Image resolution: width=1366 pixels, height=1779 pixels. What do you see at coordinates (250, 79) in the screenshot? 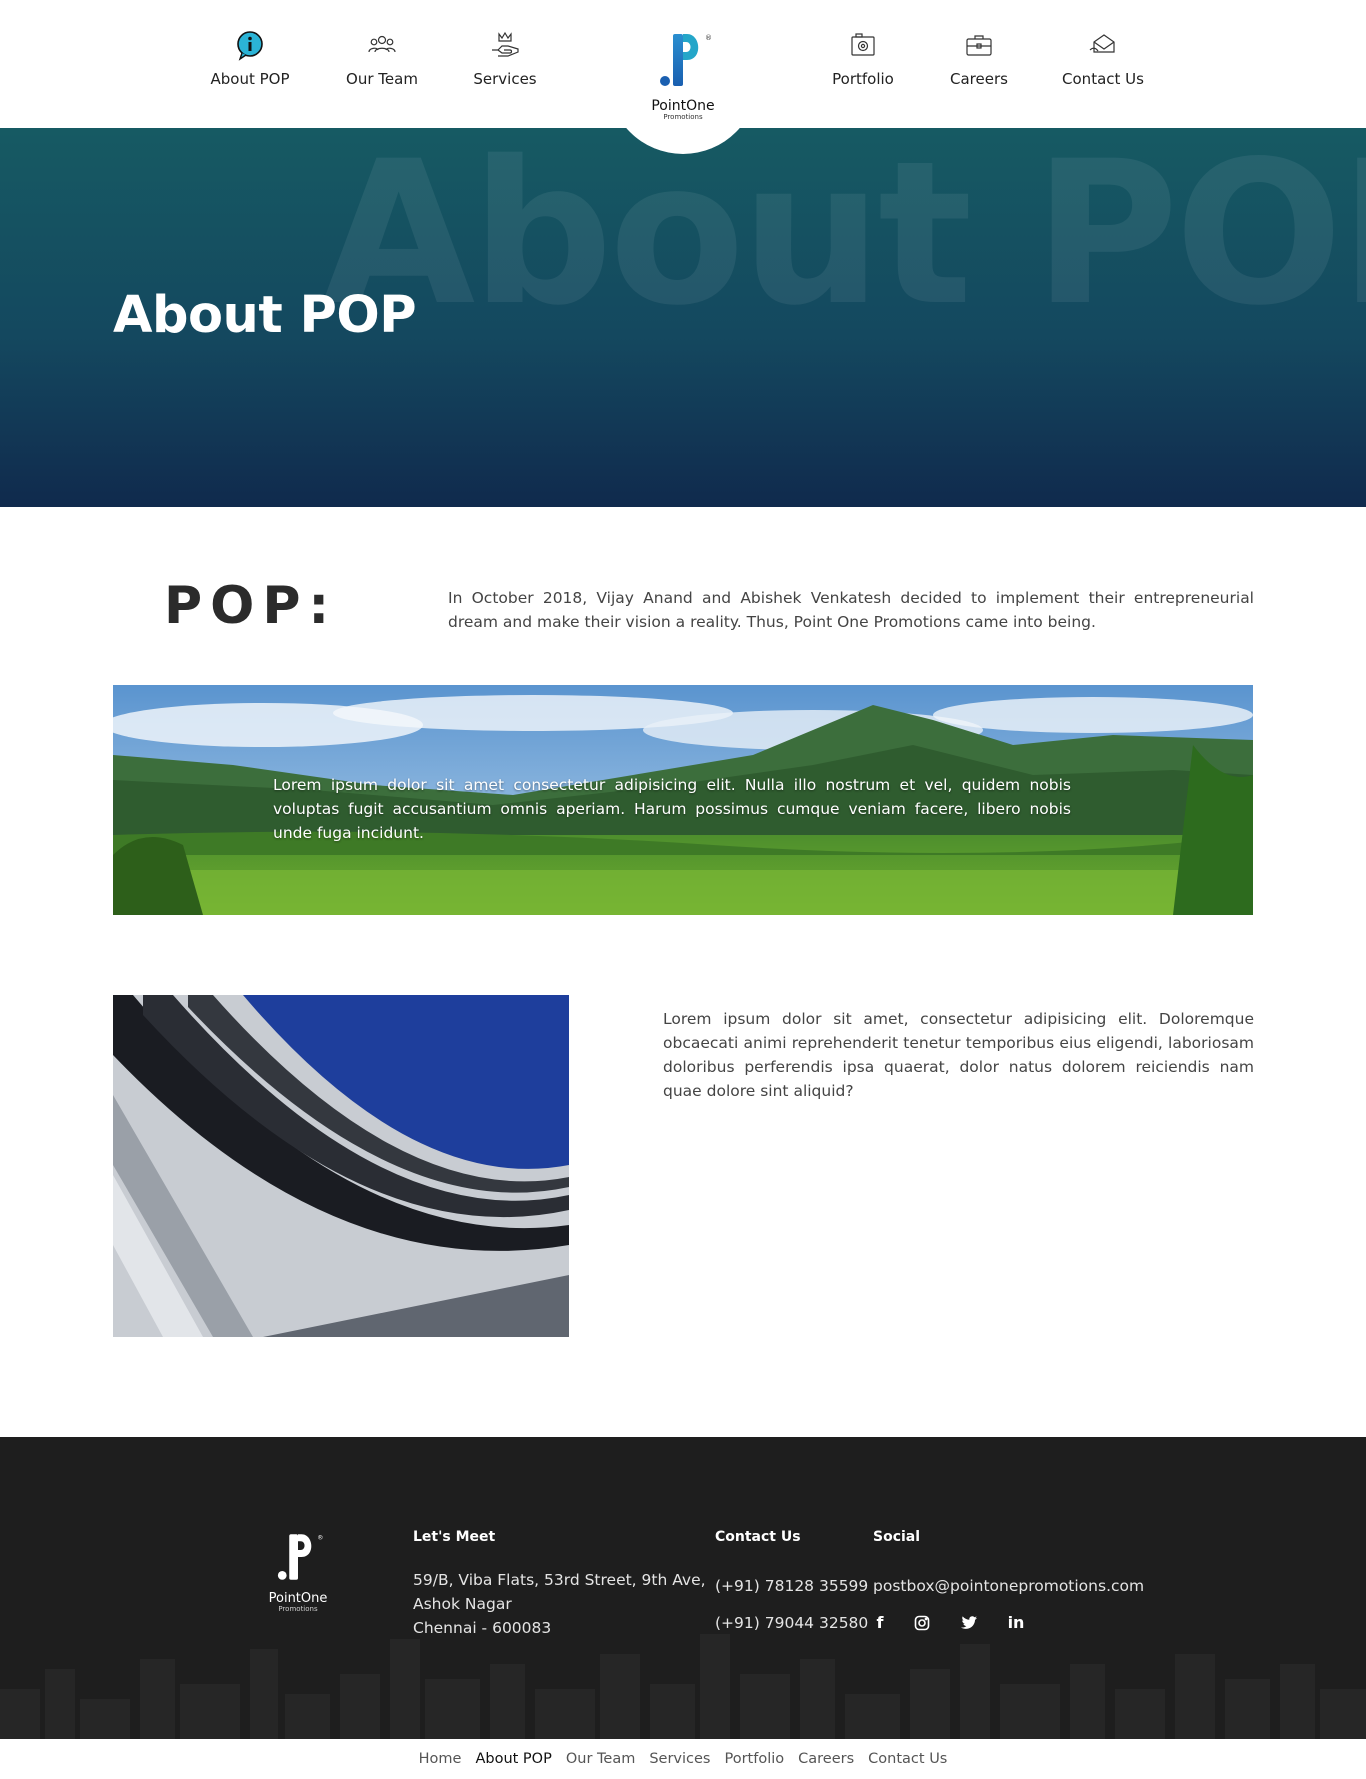
I see `nav-label: About POP` at bounding box center [250, 79].